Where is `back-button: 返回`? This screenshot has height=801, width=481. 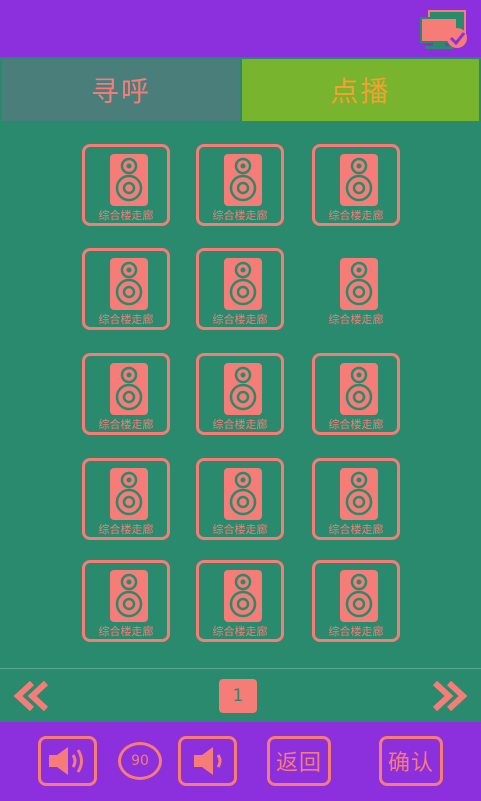
back-button: 返回 is located at coordinates (299, 761).